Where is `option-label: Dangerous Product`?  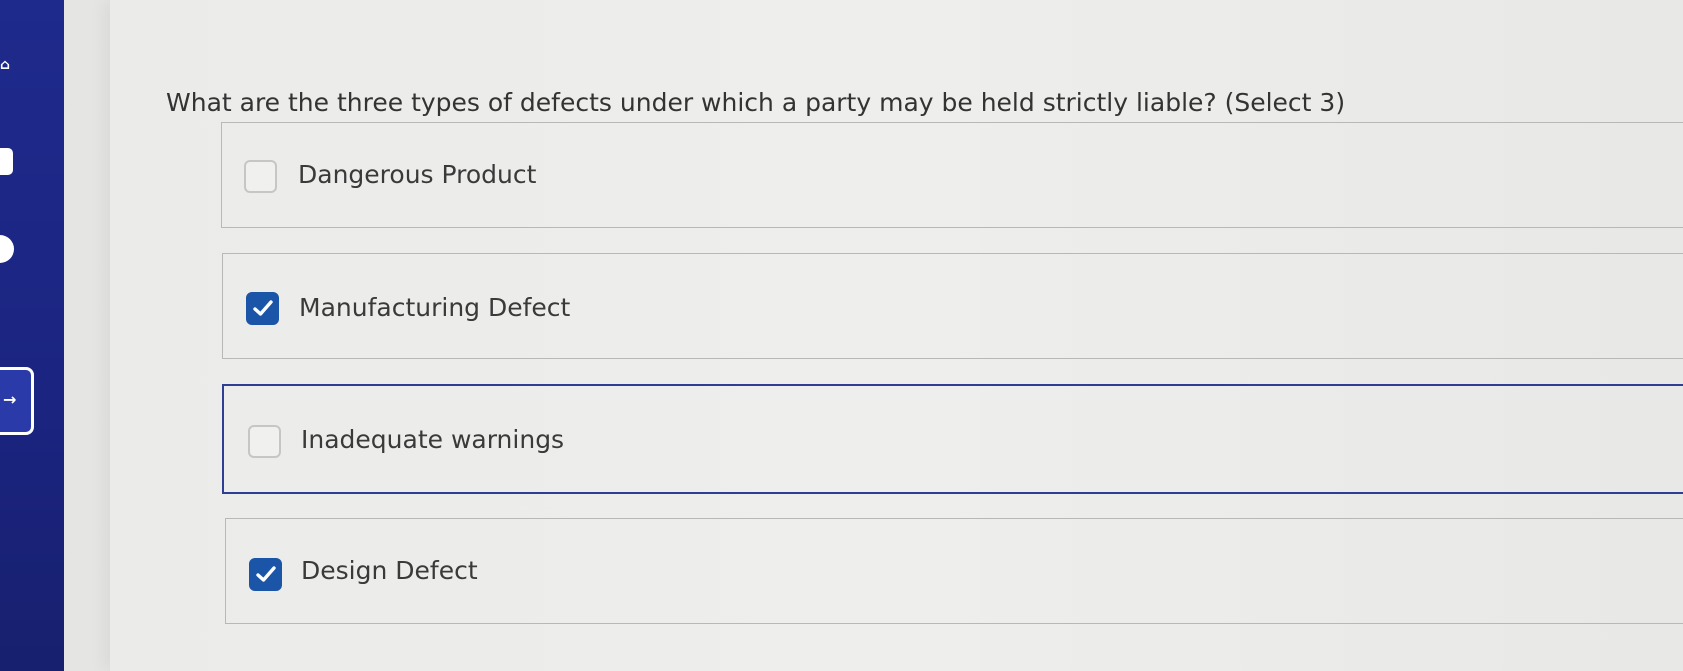 option-label: Dangerous Product is located at coordinates (417, 174).